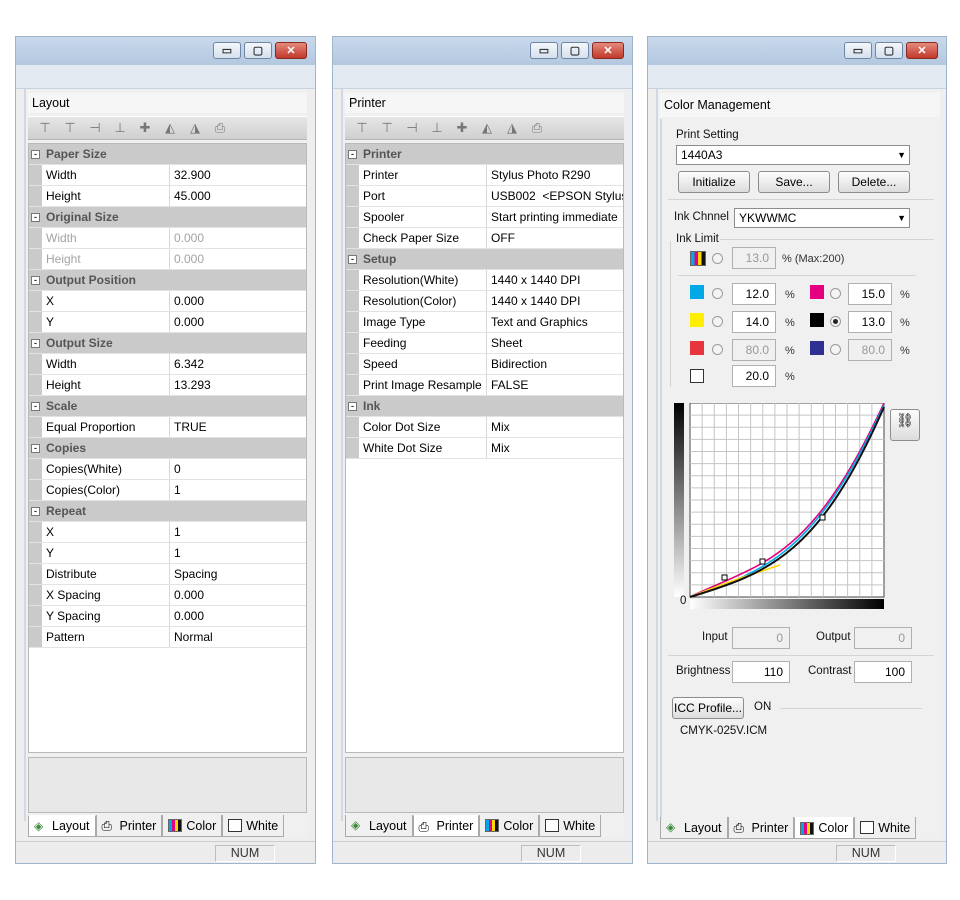  I want to click on property-row: Check Paper Size OFF, so click(484, 238).